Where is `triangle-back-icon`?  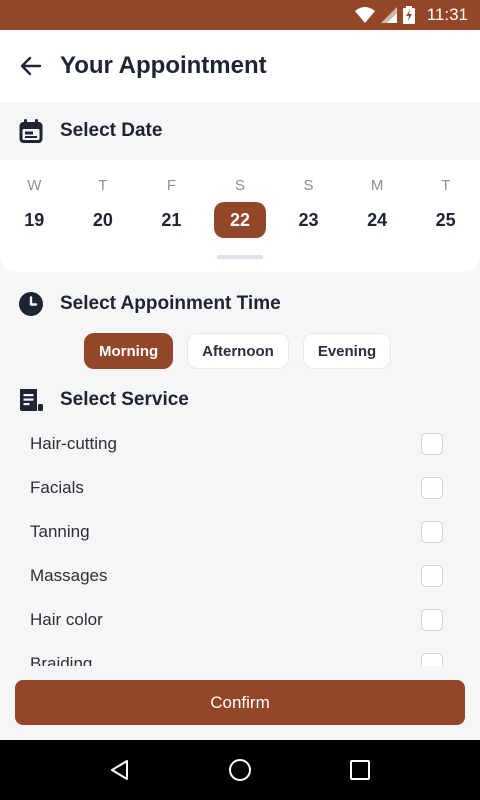
triangle-back-icon is located at coordinates (119, 770).